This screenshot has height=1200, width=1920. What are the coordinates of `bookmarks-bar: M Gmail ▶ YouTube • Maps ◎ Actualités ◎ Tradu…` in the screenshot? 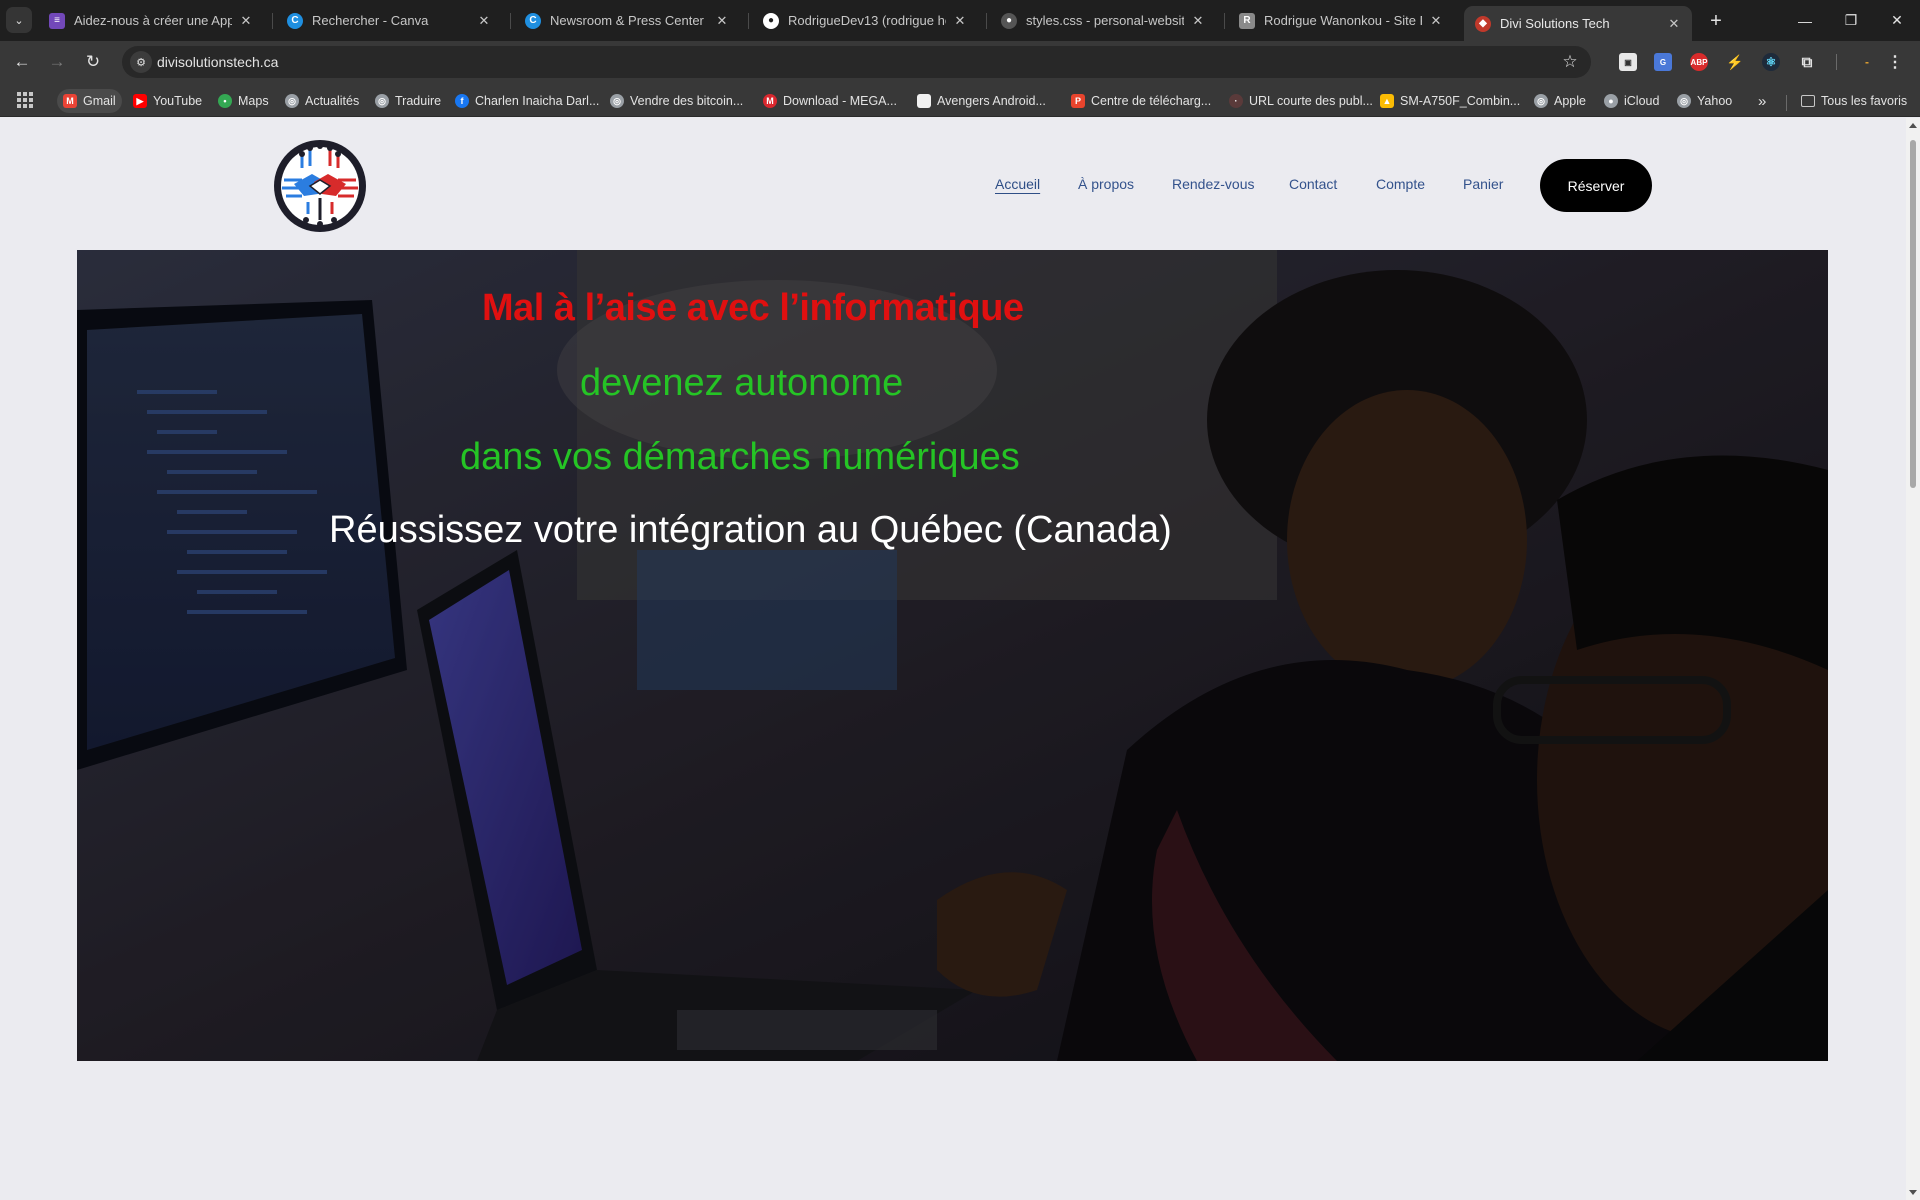 It's located at (960, 100).